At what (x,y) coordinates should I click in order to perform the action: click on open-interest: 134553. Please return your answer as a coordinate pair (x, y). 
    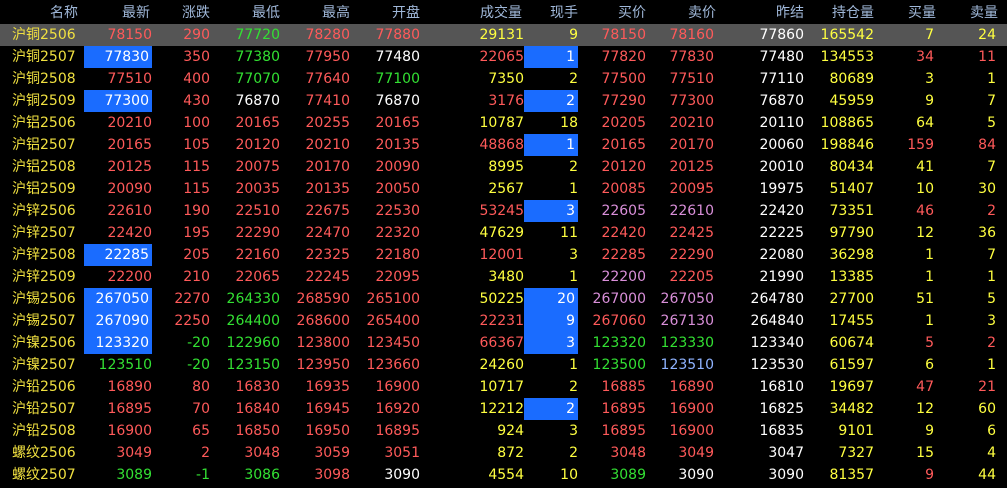
    Looking at the image, I should click on (847, 57).